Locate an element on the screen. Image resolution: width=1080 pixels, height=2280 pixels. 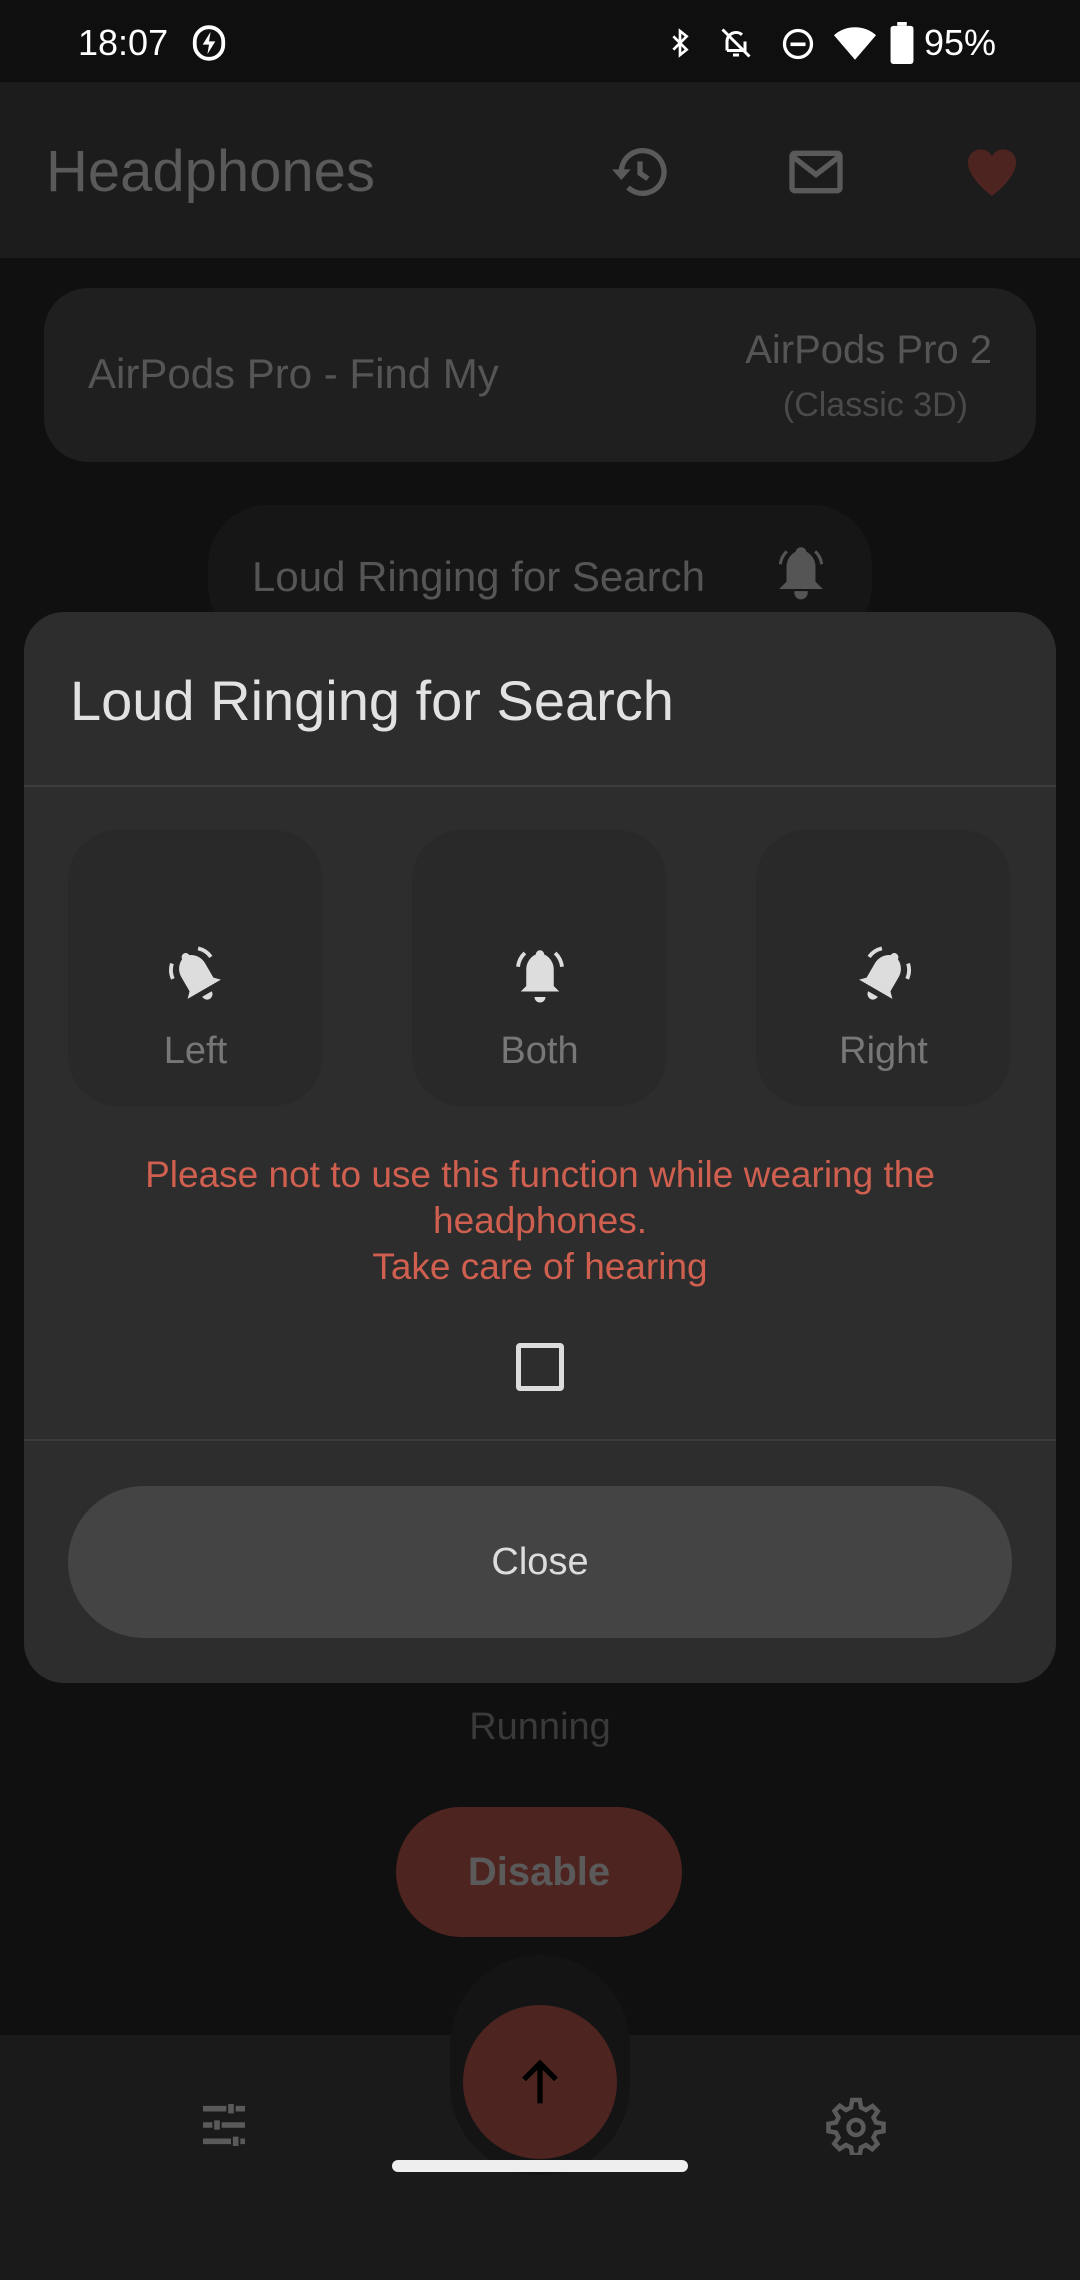
disable-button: Disable is located at coordinates (539, 1872).